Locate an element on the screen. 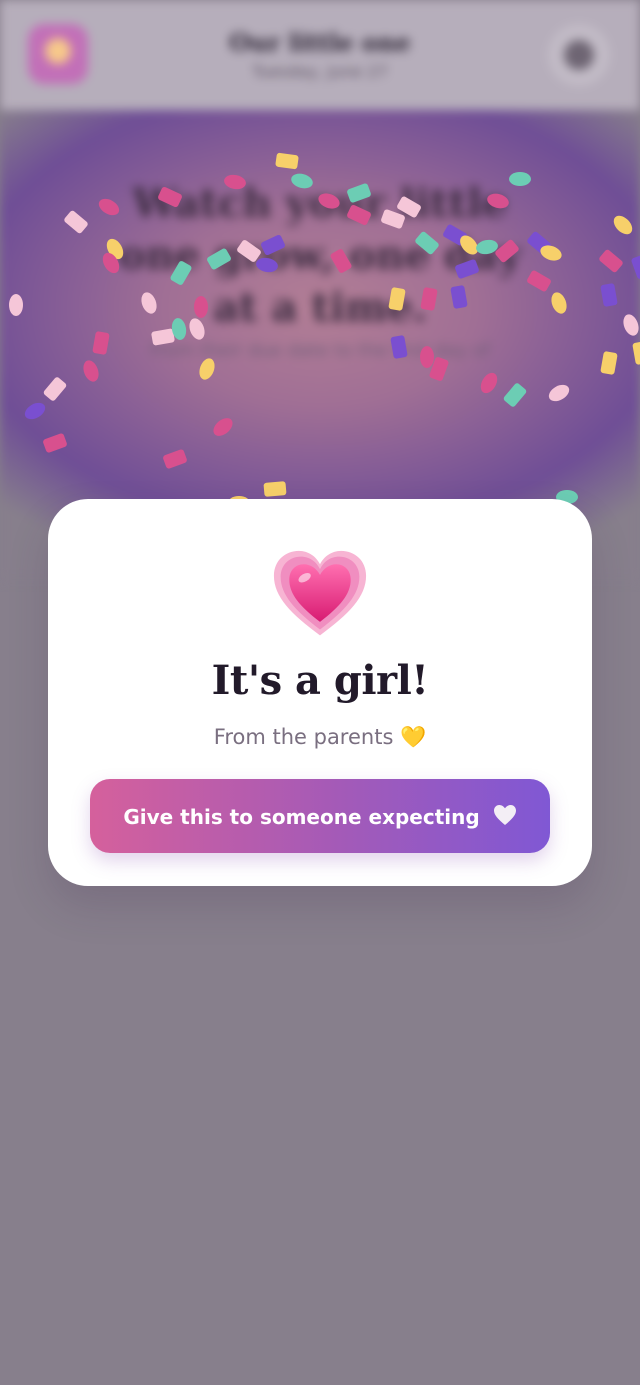 The image size is (640, 1385). app-title: Our little one is located at coordinates (320, 42).